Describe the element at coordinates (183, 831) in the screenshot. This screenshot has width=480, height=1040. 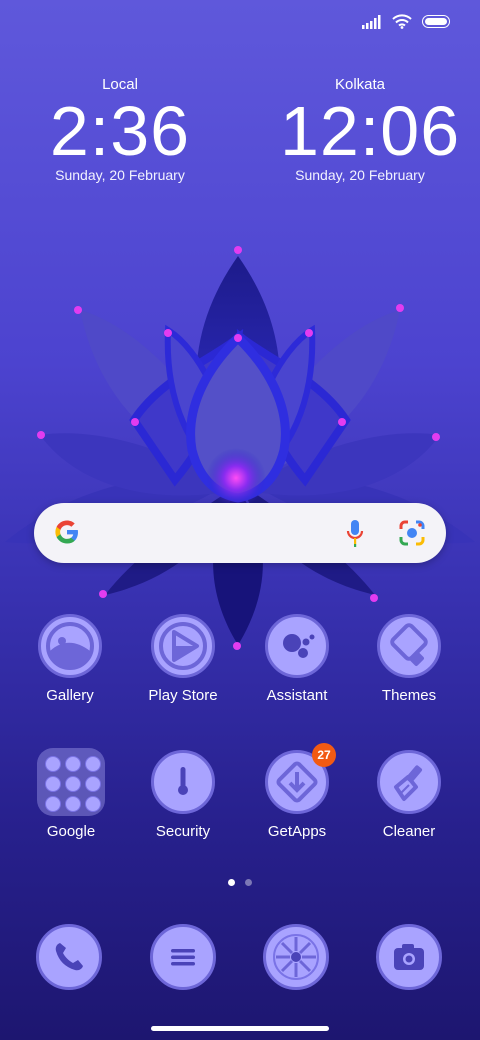
I see `app-label: Security` at that location.